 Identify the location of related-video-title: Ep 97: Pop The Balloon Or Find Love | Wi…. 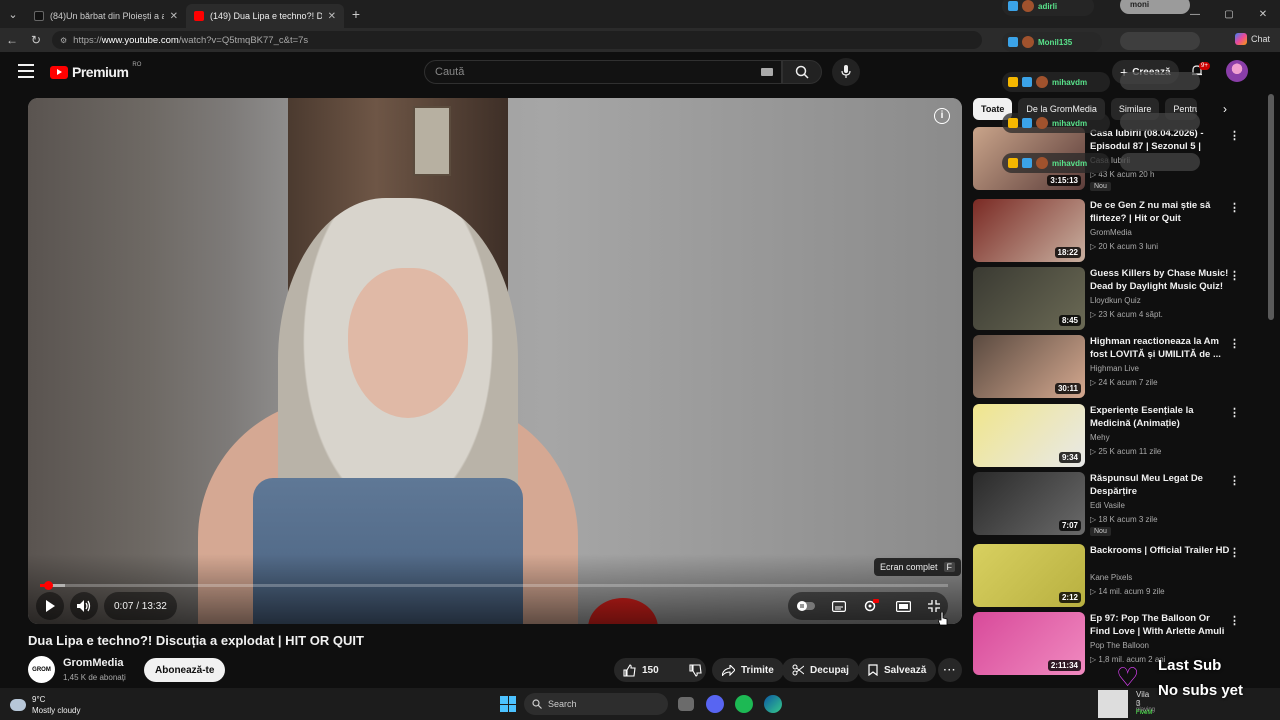
(1160, 625).